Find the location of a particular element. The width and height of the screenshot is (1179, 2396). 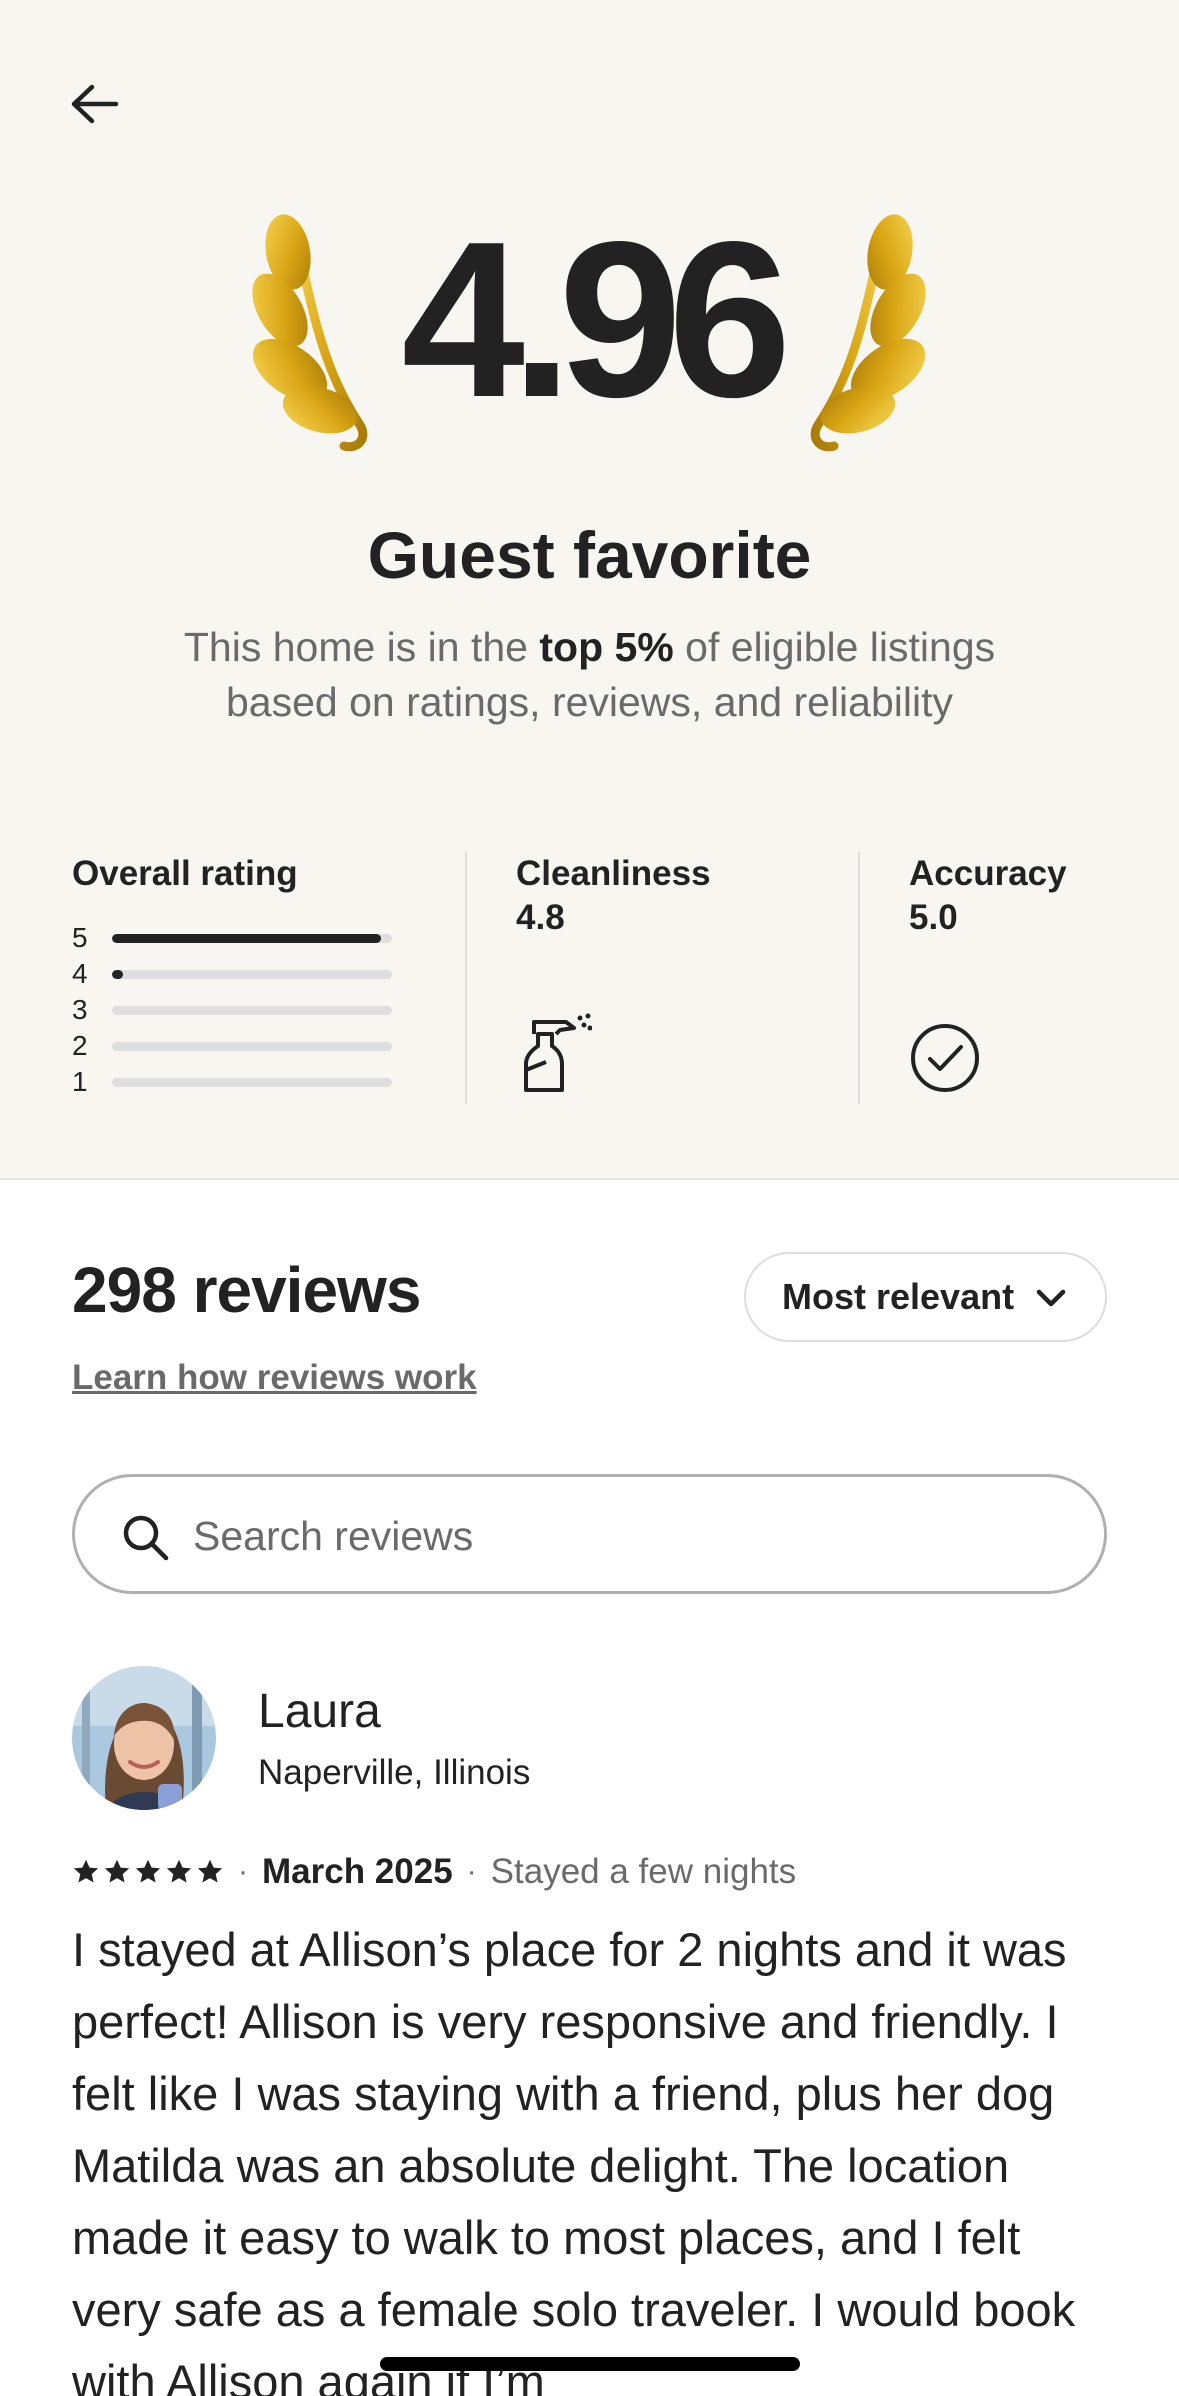

reviewer-location: Naperville, Illinois is located at coordinates (394, 1772).